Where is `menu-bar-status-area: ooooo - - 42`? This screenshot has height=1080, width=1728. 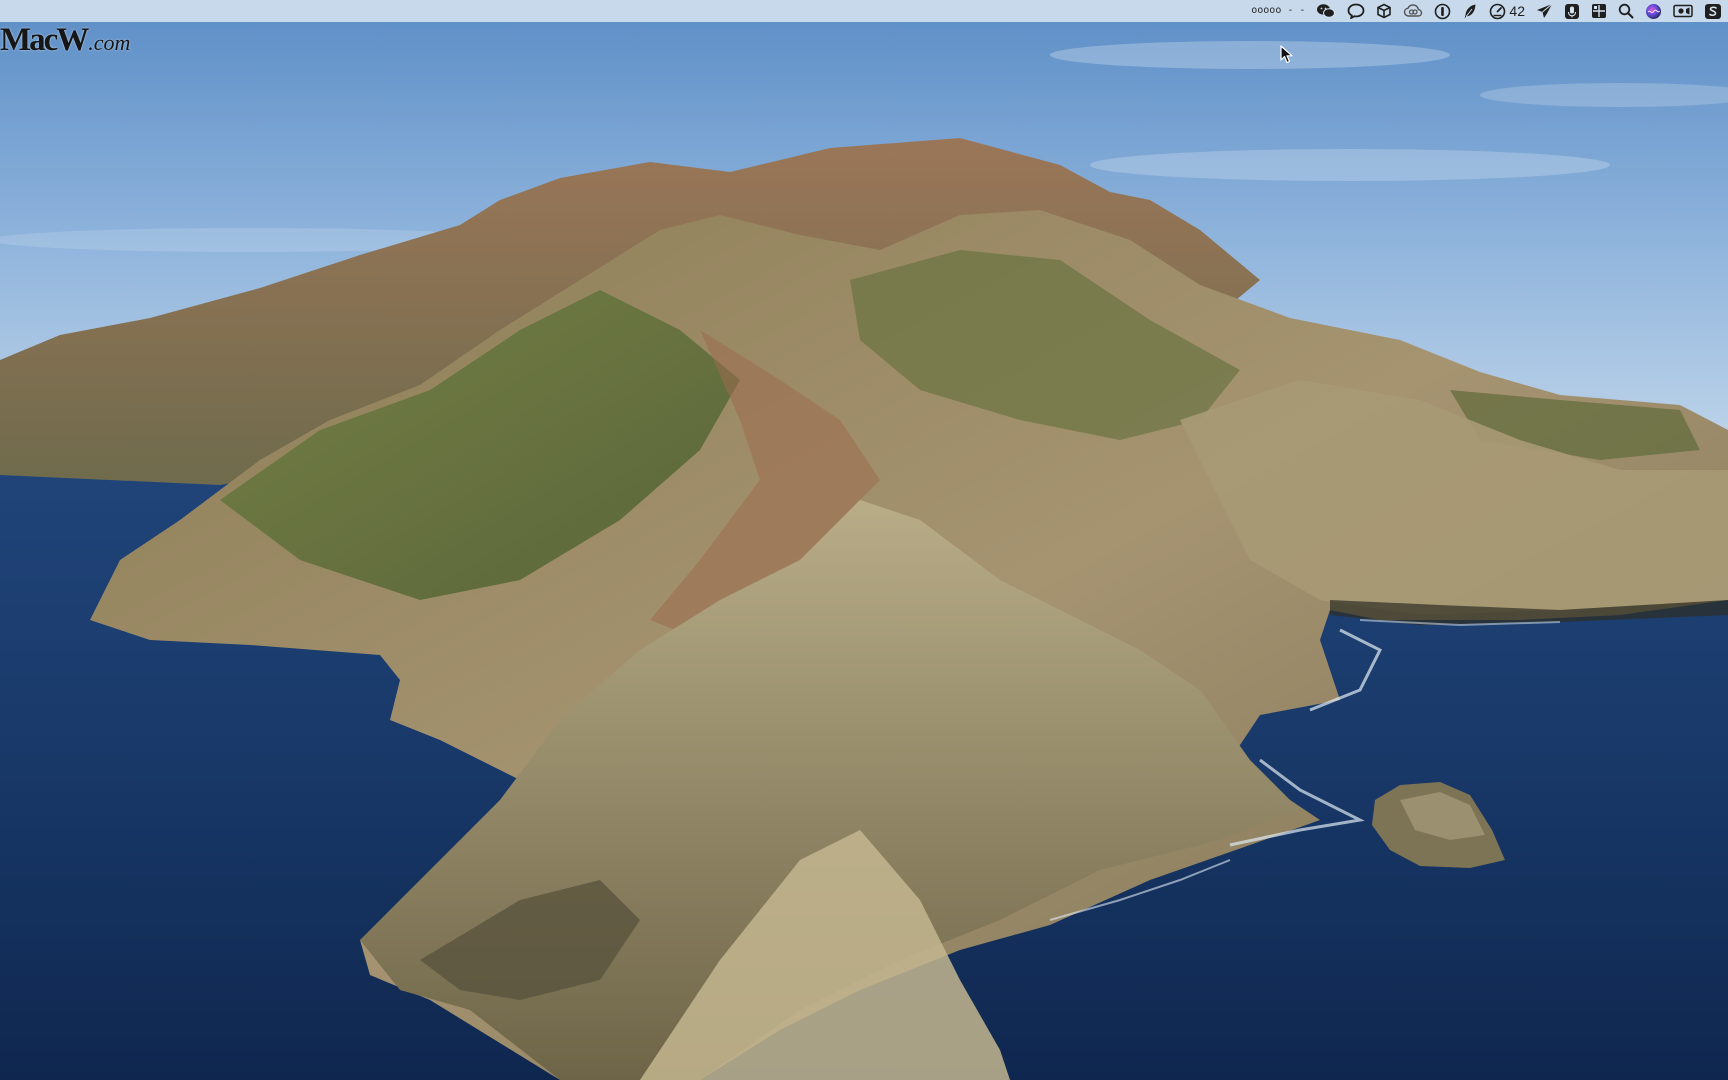
menu-bar-status-area: ooooo - - 42 is located at coordinates (1486, 11).